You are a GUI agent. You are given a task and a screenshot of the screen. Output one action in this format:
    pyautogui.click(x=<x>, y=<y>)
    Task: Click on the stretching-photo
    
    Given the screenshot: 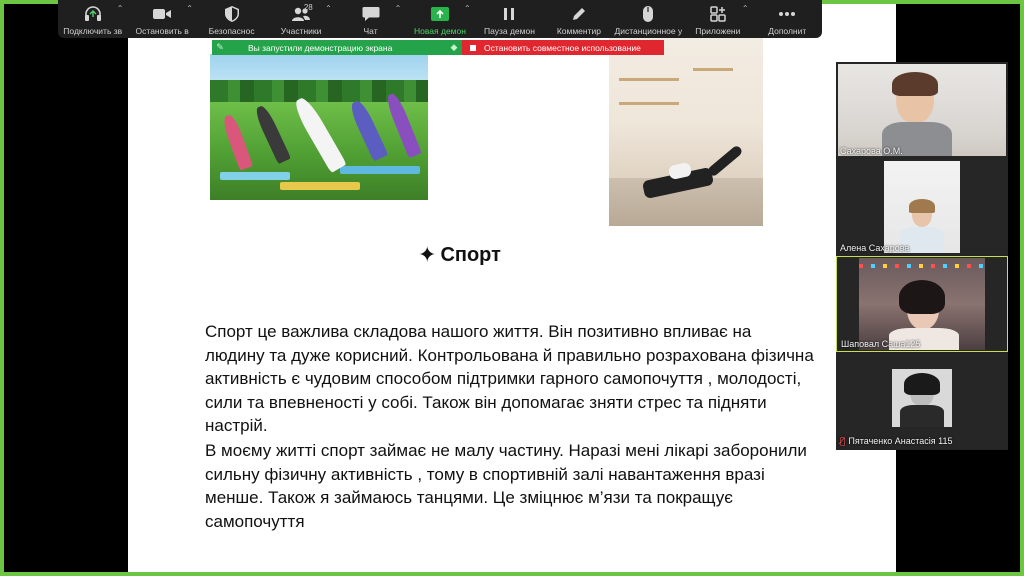 What is the action you would take?
    pyautogui.click(x=686, y=132)
    